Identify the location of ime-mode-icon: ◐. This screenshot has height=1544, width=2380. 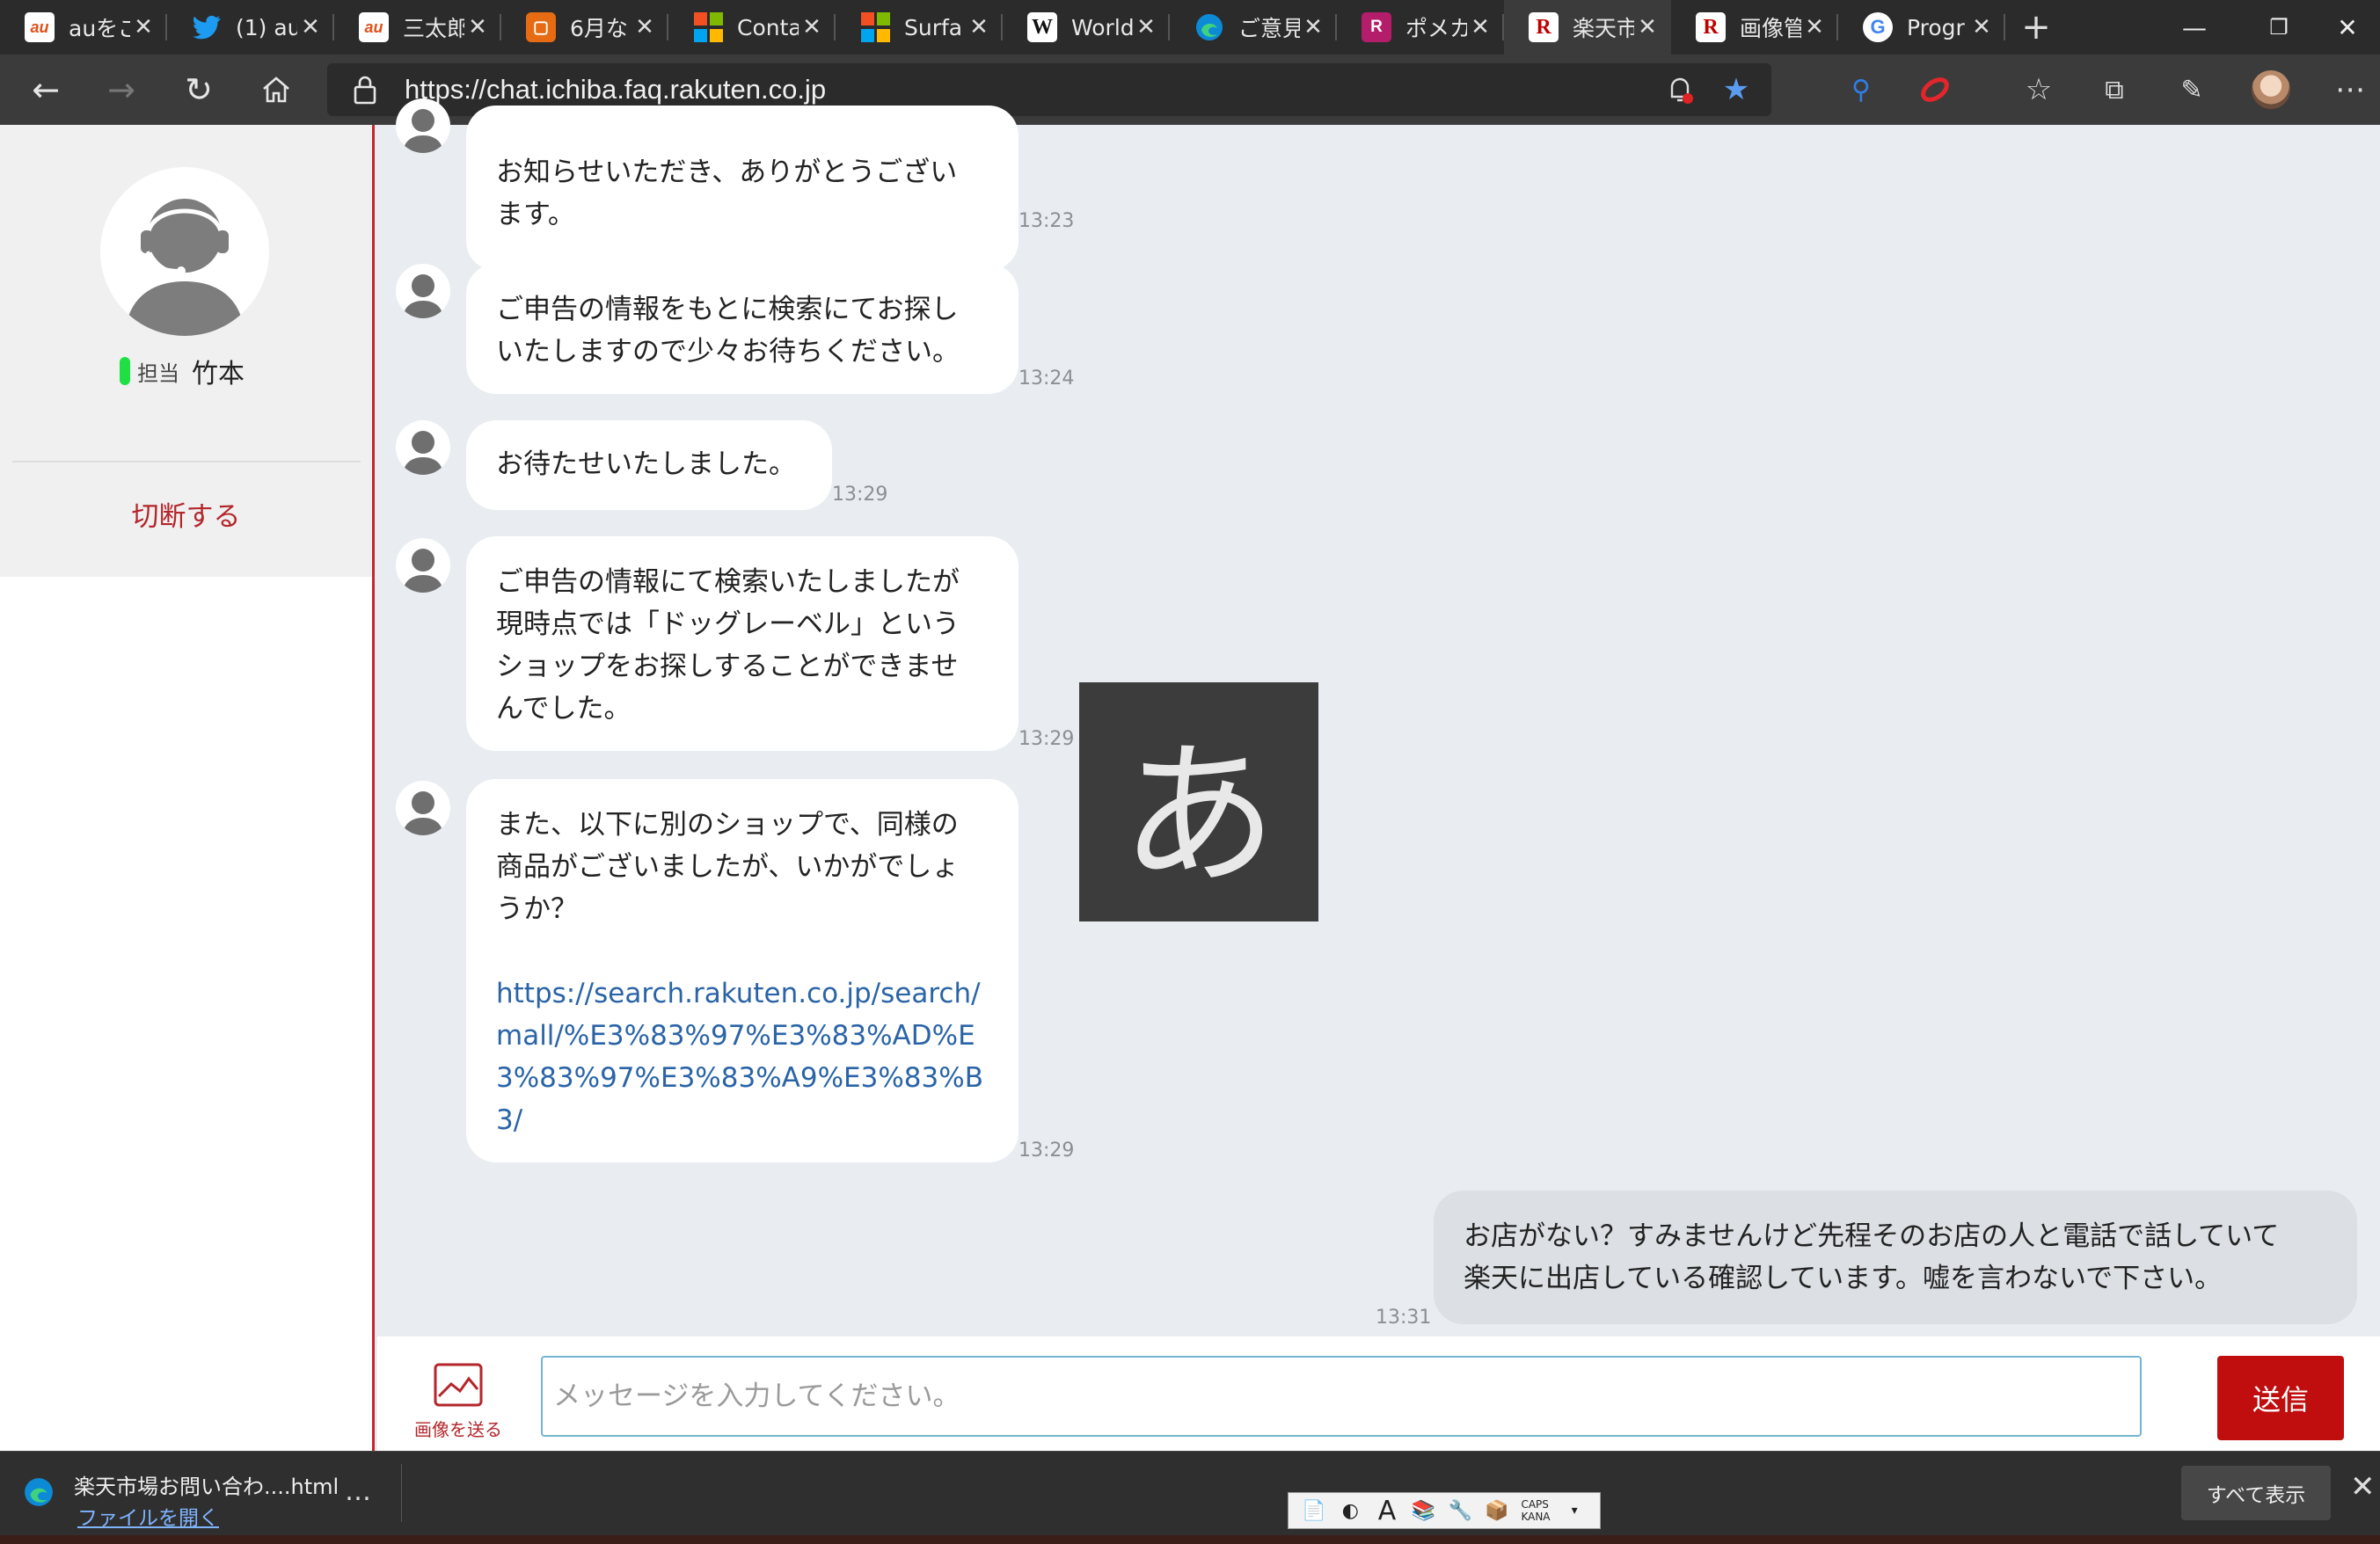
(1350, 1511).